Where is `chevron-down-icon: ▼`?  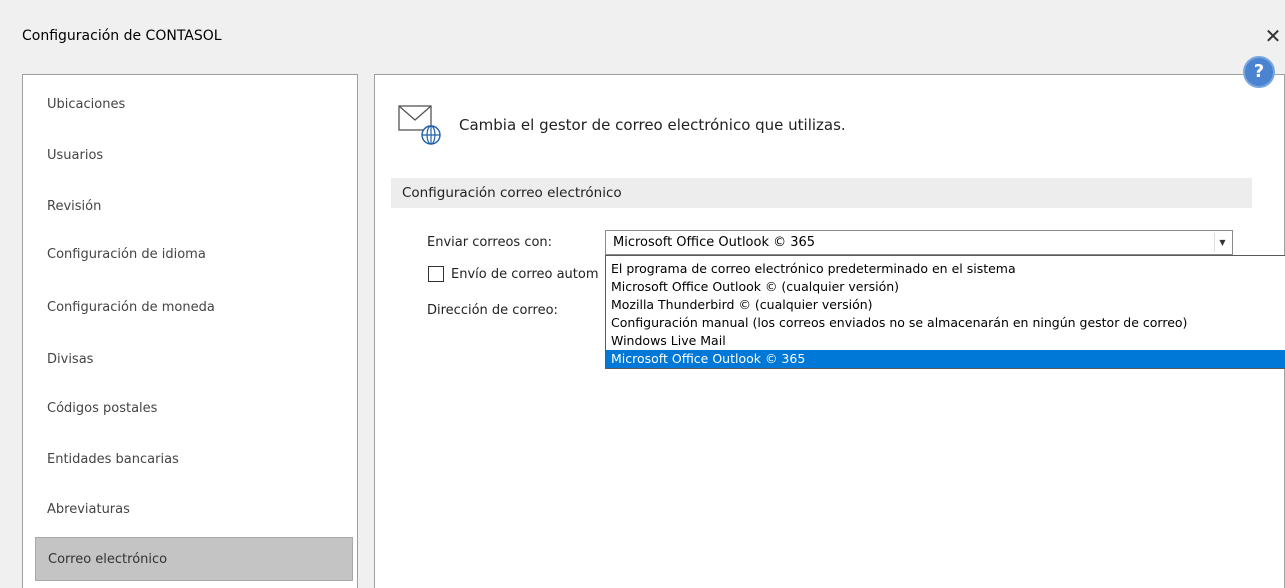 chevron-down-icon: ▼ is located at coordinates (1222, 242).